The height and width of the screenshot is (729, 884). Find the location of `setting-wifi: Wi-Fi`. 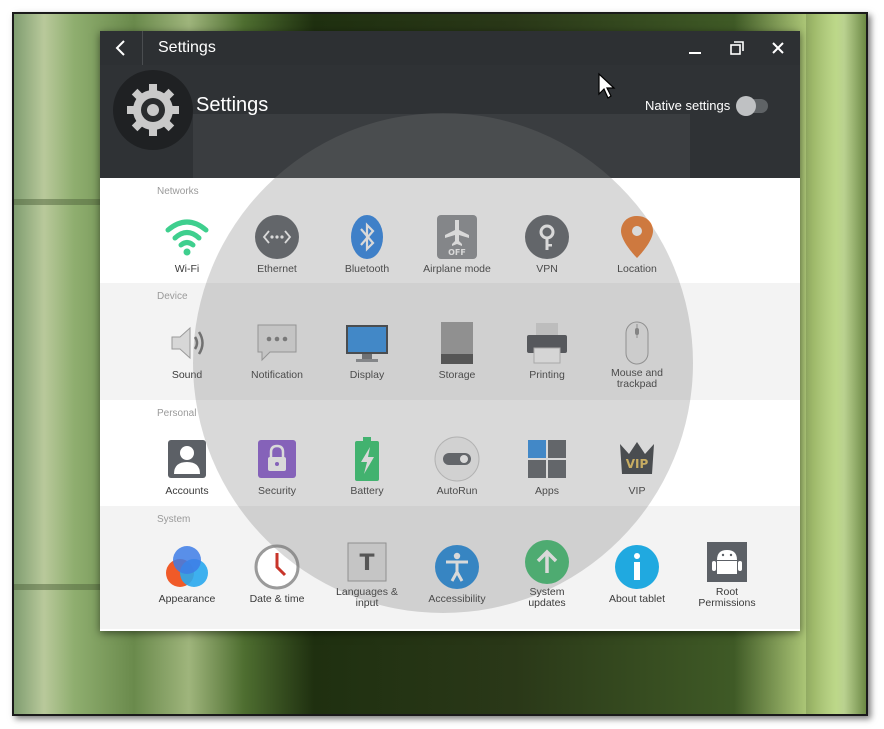

setting-wifi: Wi-Fi is located at coordinates (187, 244).